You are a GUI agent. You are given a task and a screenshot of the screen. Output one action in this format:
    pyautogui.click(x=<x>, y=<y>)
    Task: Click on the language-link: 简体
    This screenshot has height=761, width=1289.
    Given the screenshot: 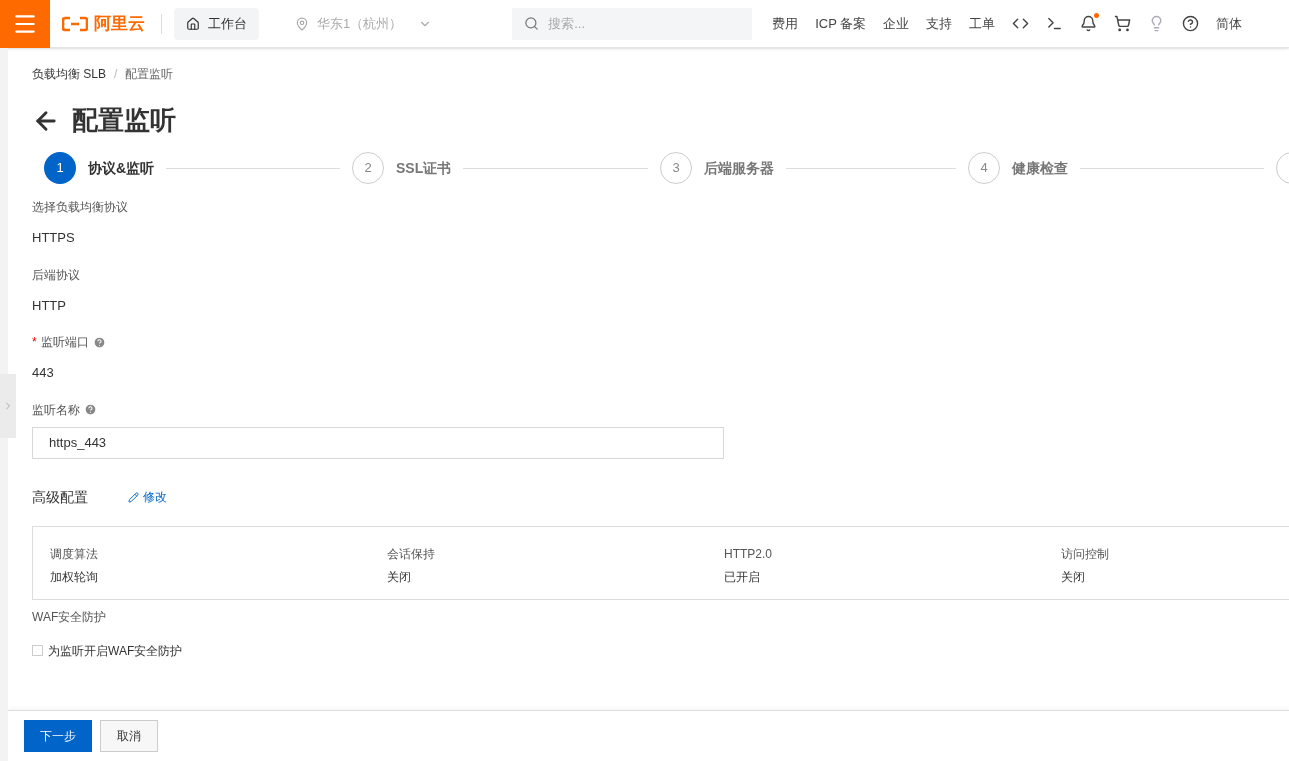 What is the action you would take?
    pyautogui.click(x=1229, y=23)
    